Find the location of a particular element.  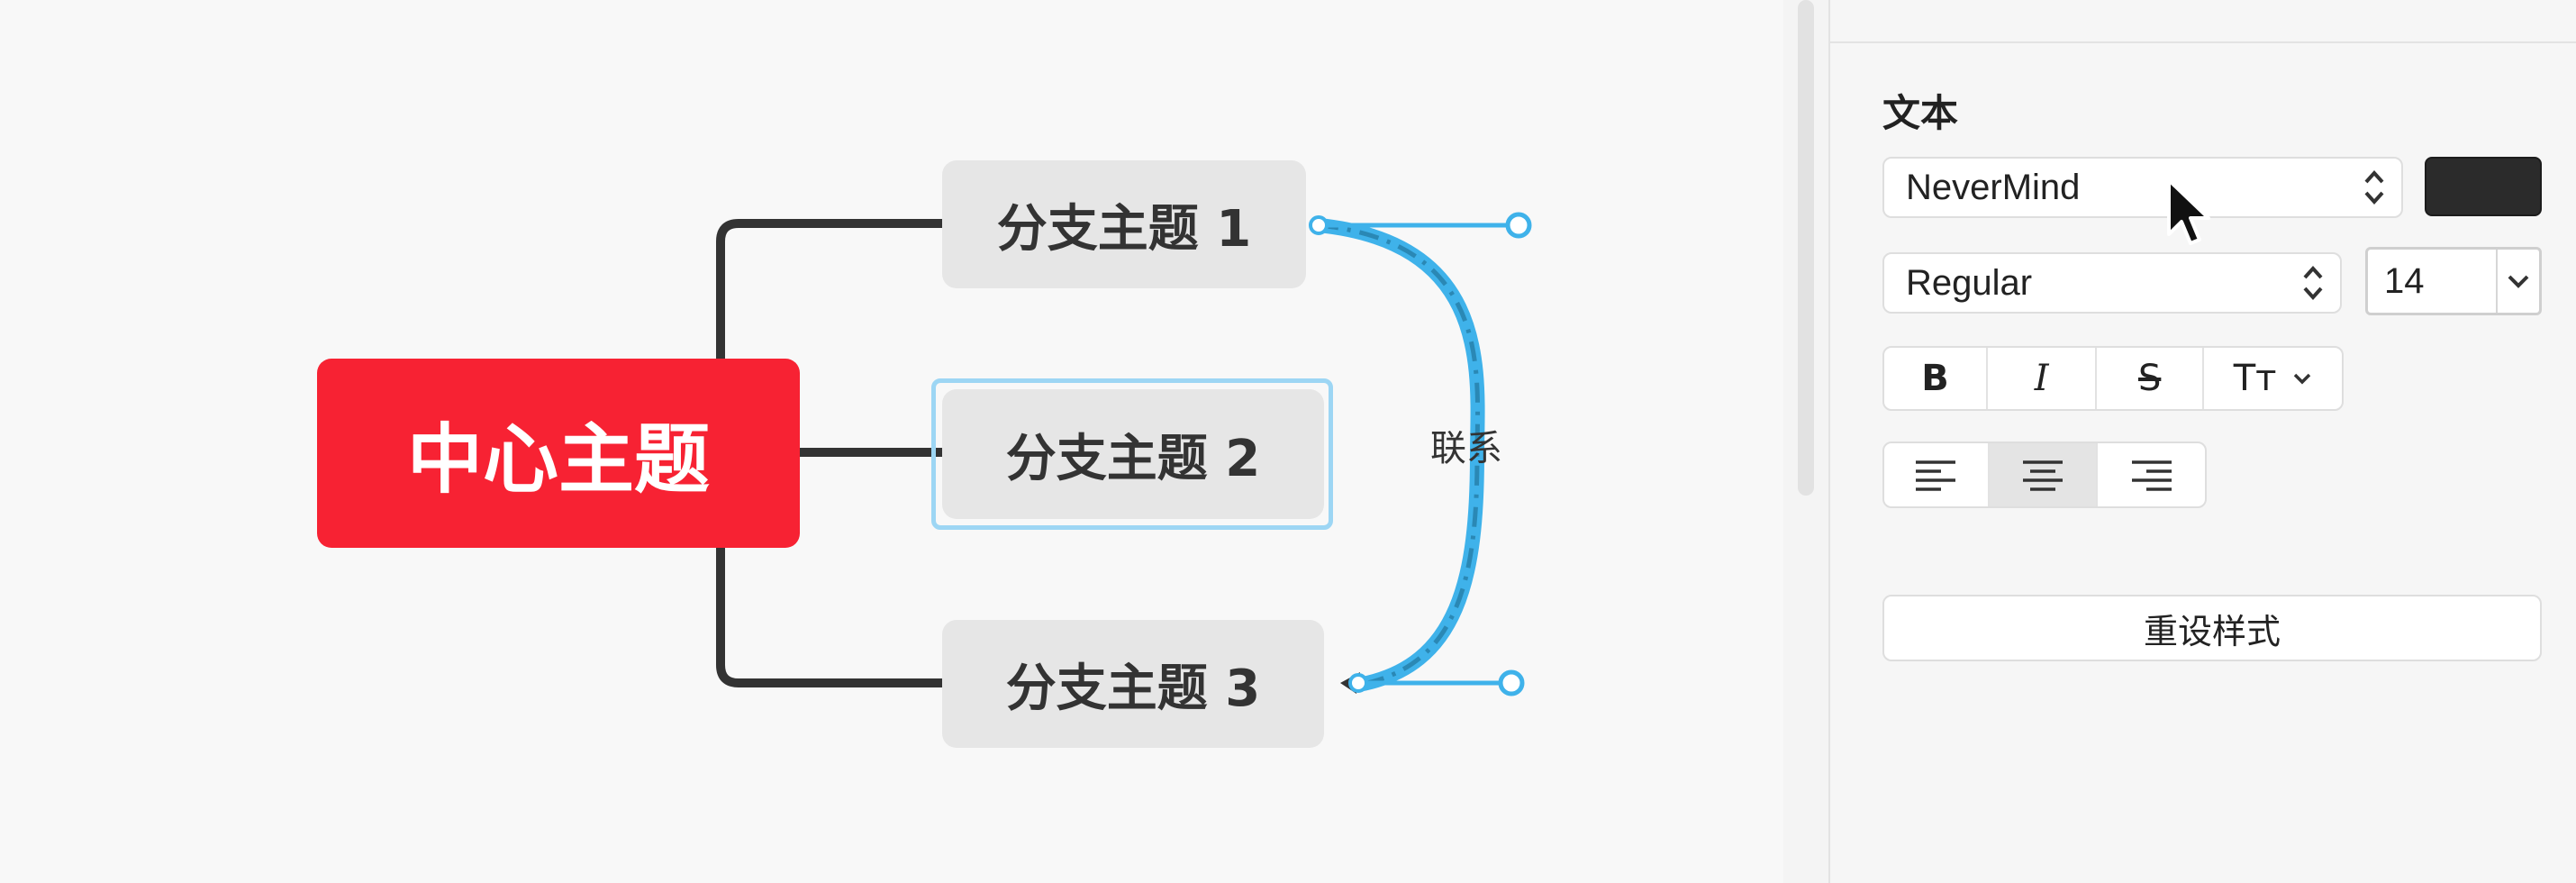

font-size-combobox: 14 is located at coordinates (2453, 281).